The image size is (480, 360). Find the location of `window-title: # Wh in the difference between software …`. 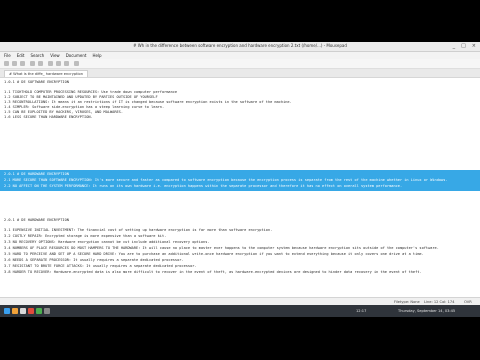

window-title: # Wh in the difference between software … is located at coordinates (240, 45).